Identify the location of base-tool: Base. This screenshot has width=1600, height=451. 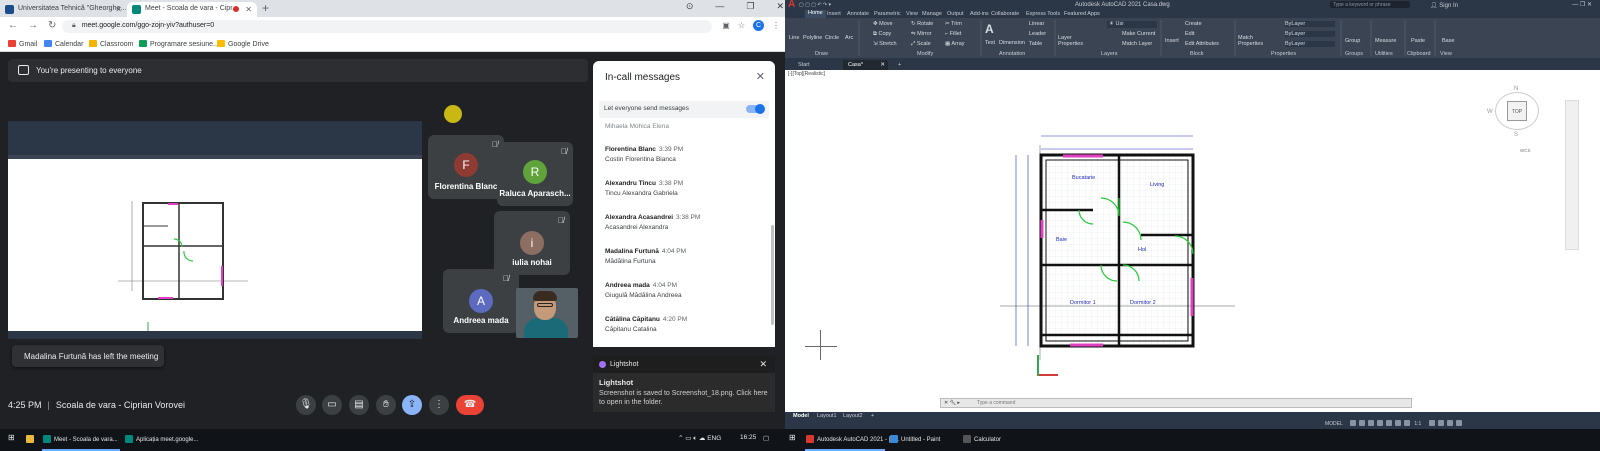
(1448, 41).